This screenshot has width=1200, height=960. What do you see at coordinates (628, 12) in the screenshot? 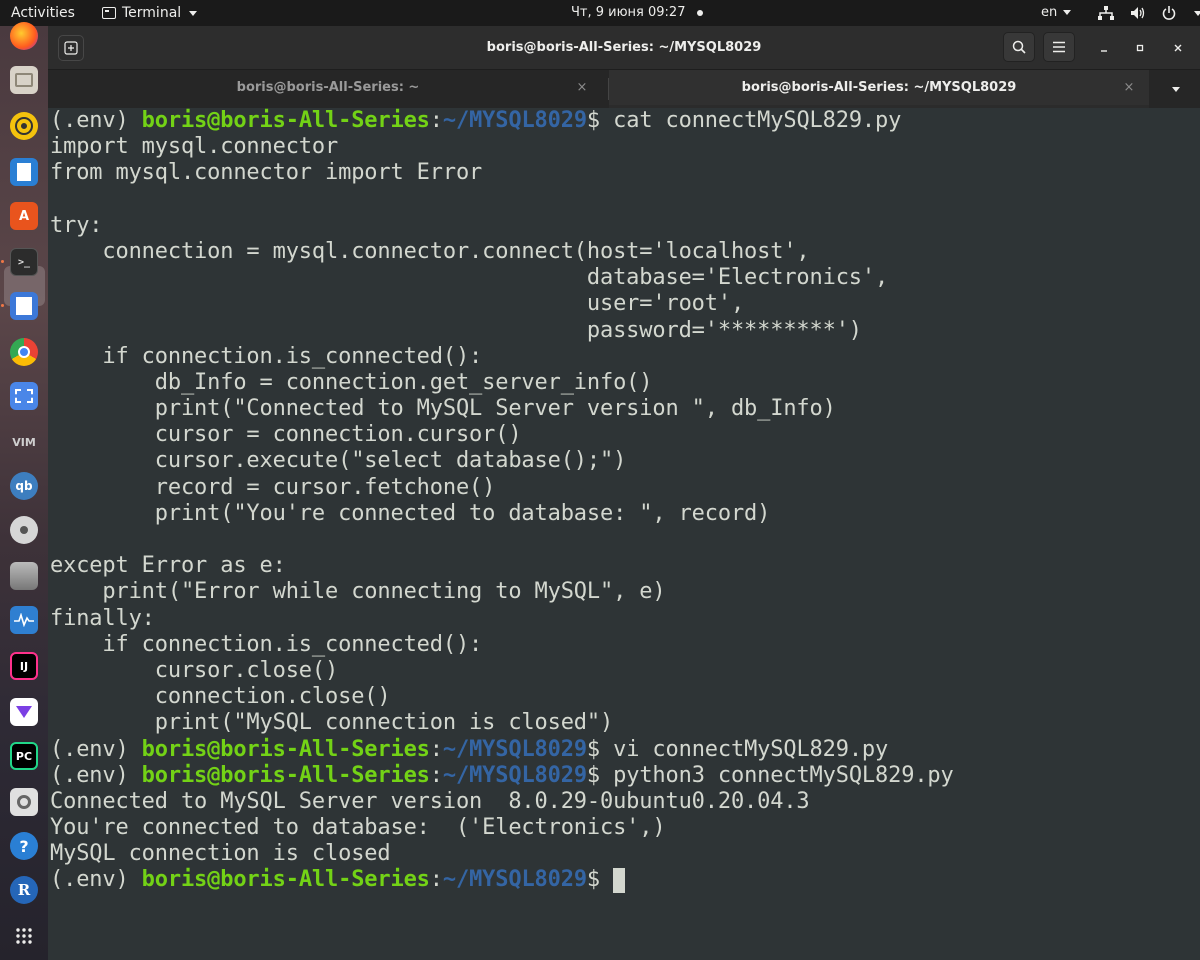
I see `clock-label: Чт, 9 июня 09:27` at bounding box center [628, 12].